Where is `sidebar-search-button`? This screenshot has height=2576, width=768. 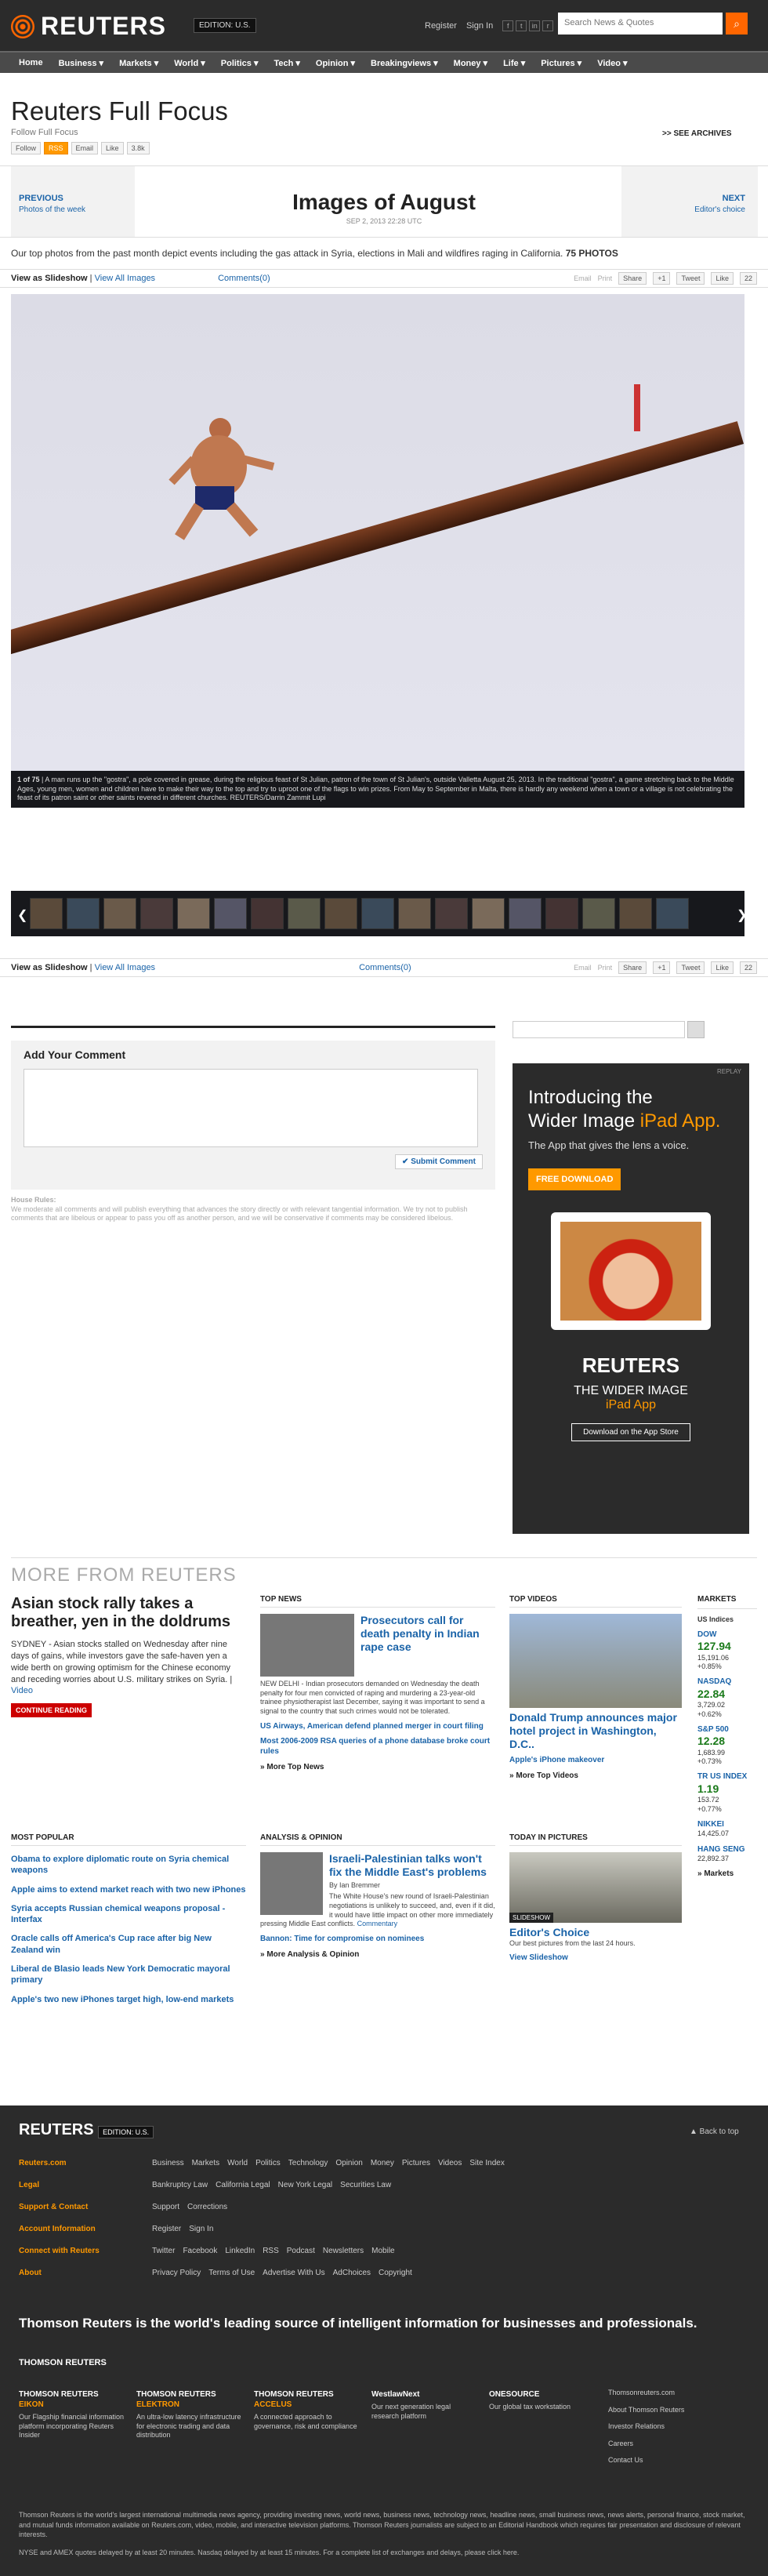
sidebar-search-button is located at coordinates (696, 1029).